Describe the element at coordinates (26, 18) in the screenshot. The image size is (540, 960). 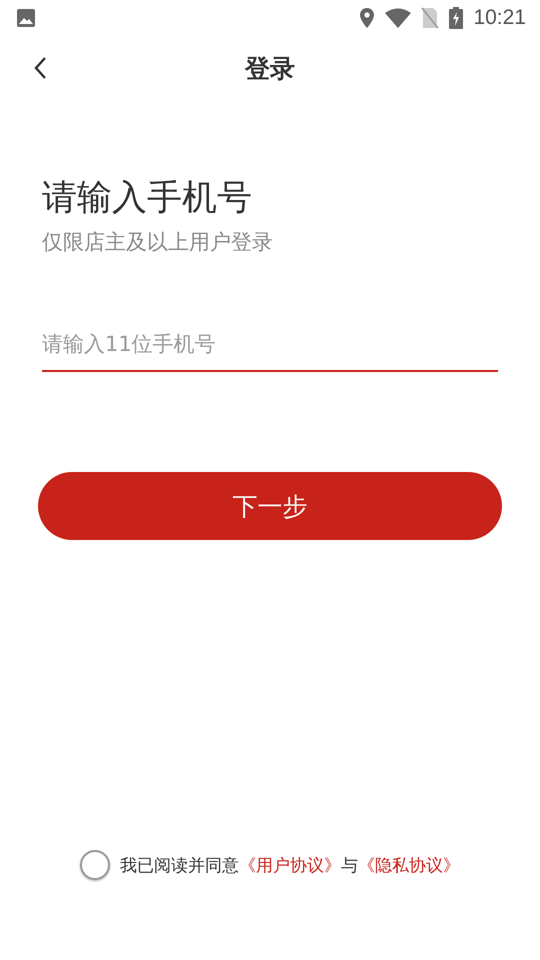
I see `image-icon` at that location.